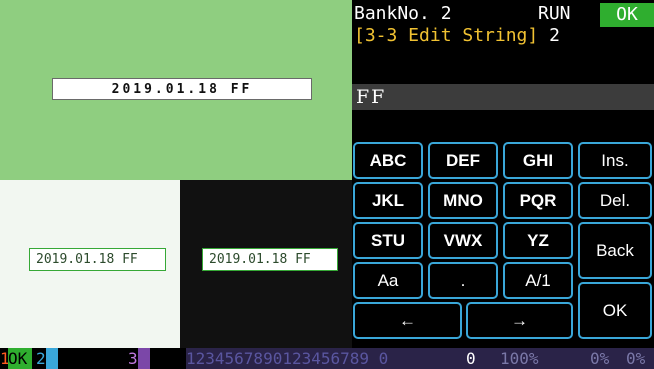  I want to click on key-cursor-left: ←, so click(407, 320).